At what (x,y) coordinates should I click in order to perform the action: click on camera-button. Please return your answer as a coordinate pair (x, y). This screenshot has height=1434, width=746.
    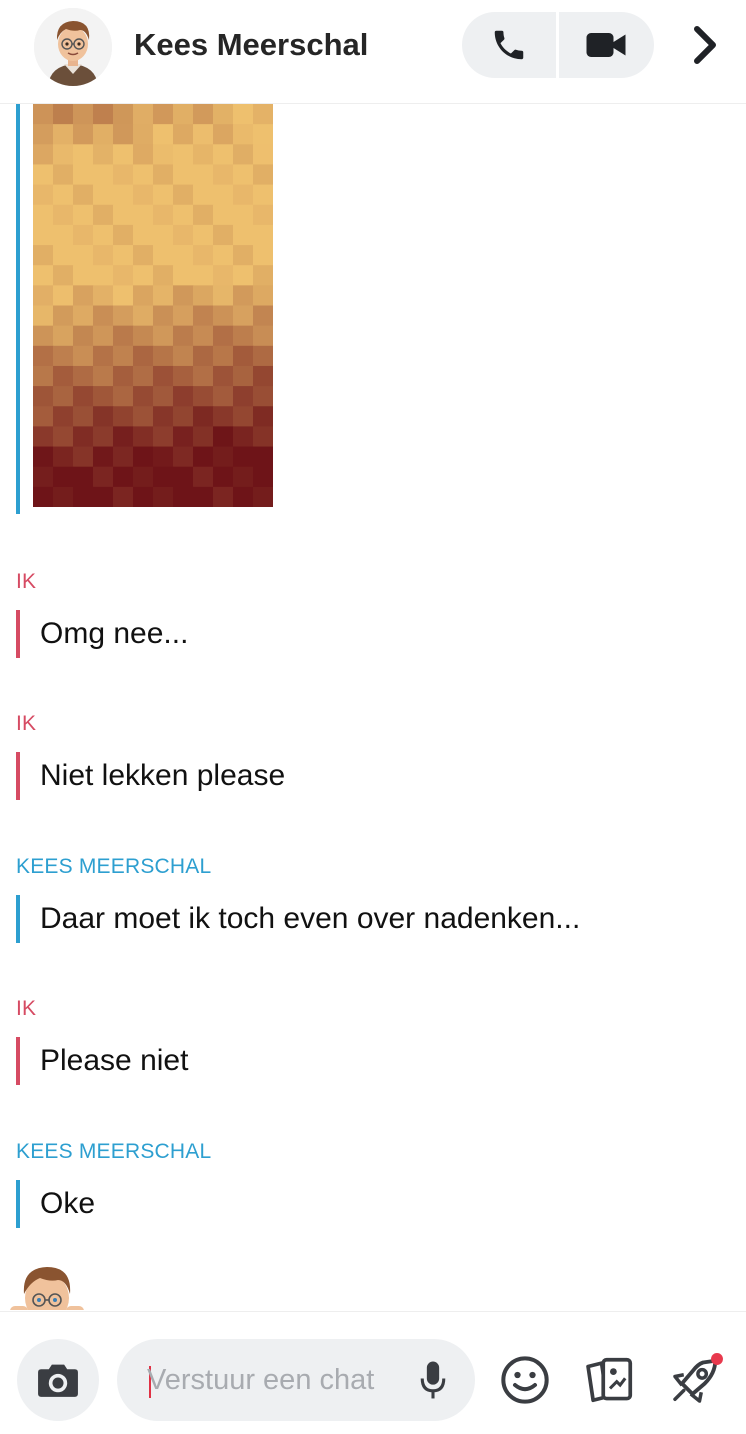
    Looking at the image, I should click on (58, 1380).